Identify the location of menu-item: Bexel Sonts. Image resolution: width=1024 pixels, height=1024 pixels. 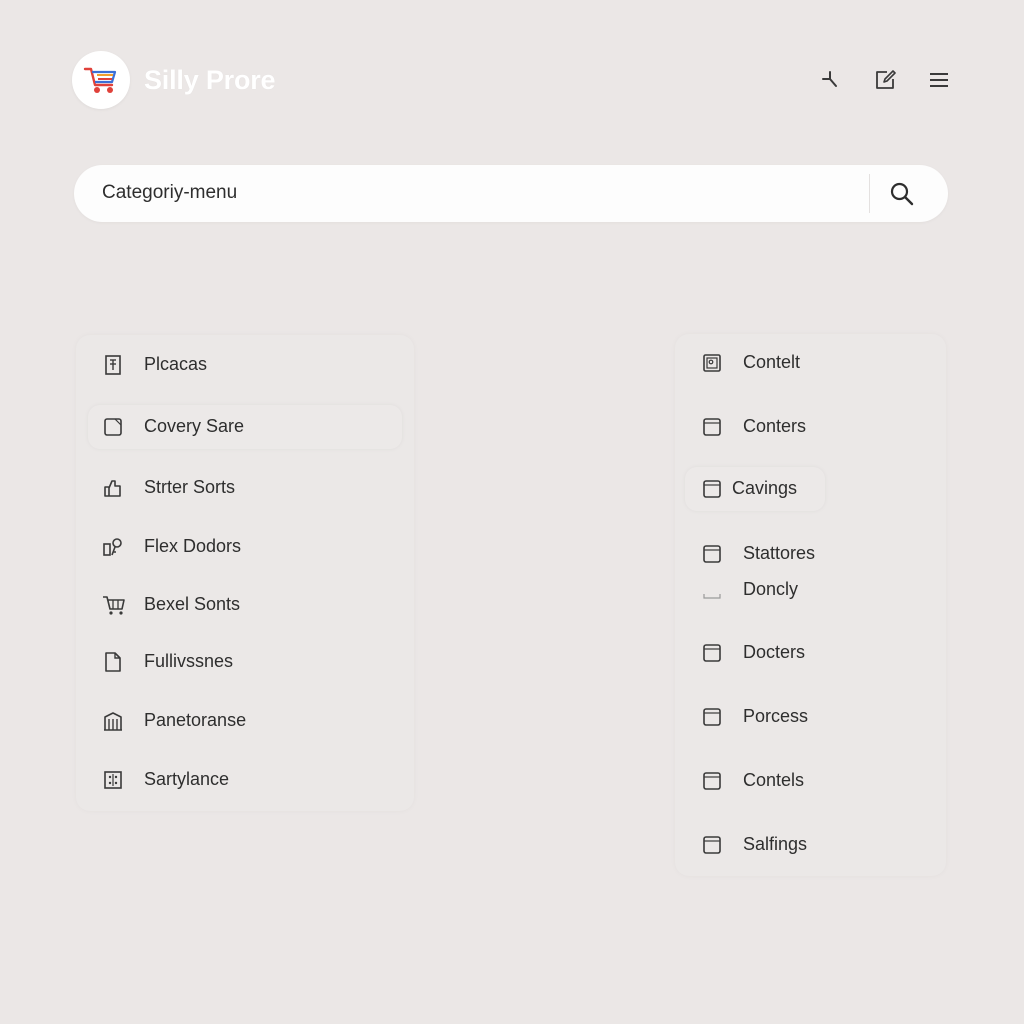
(245, 605).